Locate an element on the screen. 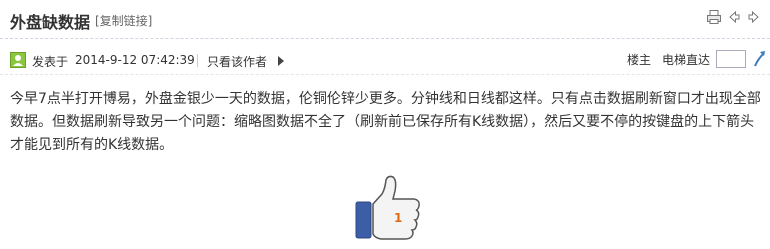 Image resolution: width=770 pixels, height=249 pixels. posted-label: 发表于 is located at coordinates (50, 62).